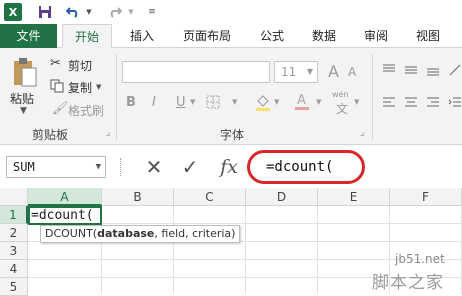 The image size is (462, 296). I want to click on font-color-icon: A, so click(302, 103).